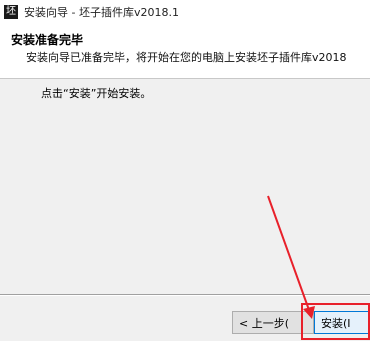  What do you see at coordinates (47, 40) in the screenshot?
I see `page-title: 安装准备完毕` at bounding box center [47, 40].